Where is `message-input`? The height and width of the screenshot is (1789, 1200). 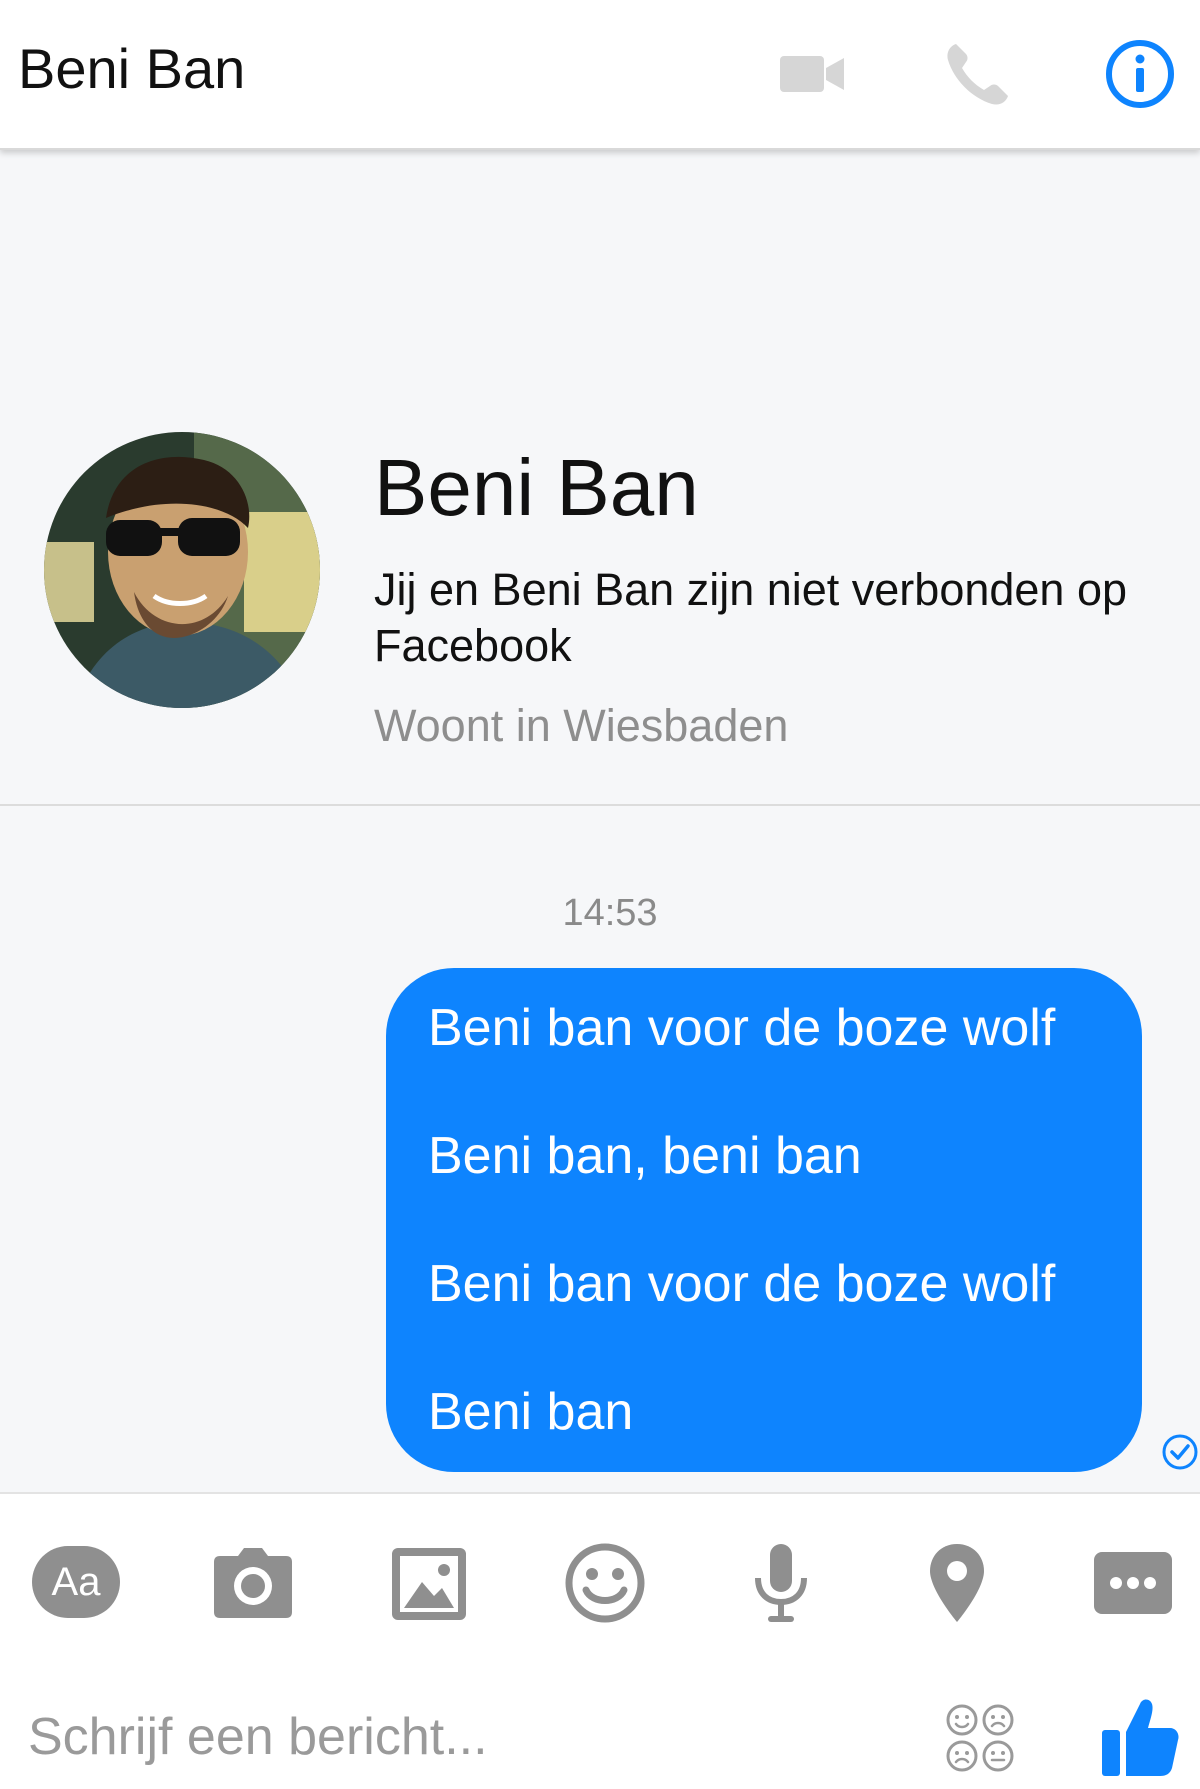
message-input is located at coordinates (458, 1737).